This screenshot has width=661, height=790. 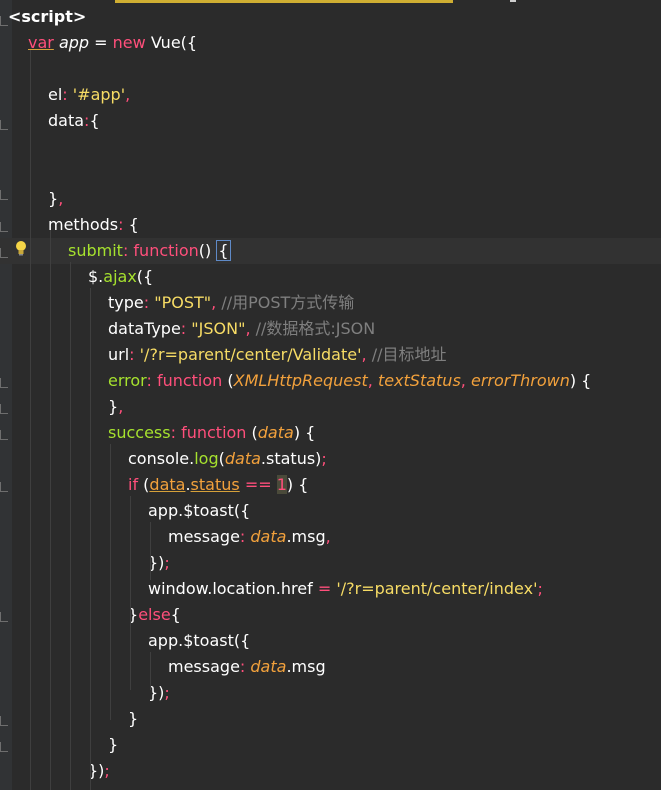 What do you see at coordinates (330, 95) in the screenshot?
I see `code-line: el: '#app',` at bounding box center [330, 95].